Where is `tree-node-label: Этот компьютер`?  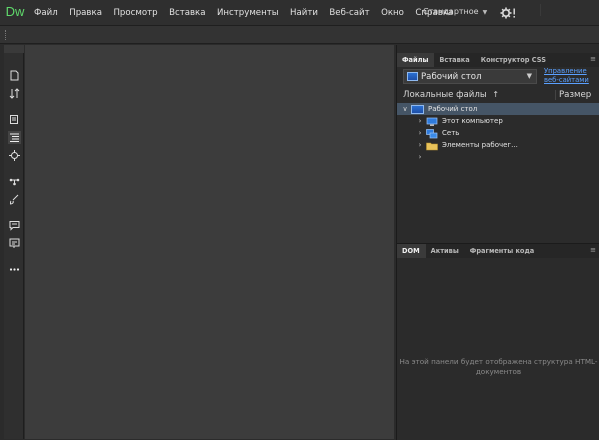 tree-node-label: Этот компьютер is located at coordinates (472, 121).